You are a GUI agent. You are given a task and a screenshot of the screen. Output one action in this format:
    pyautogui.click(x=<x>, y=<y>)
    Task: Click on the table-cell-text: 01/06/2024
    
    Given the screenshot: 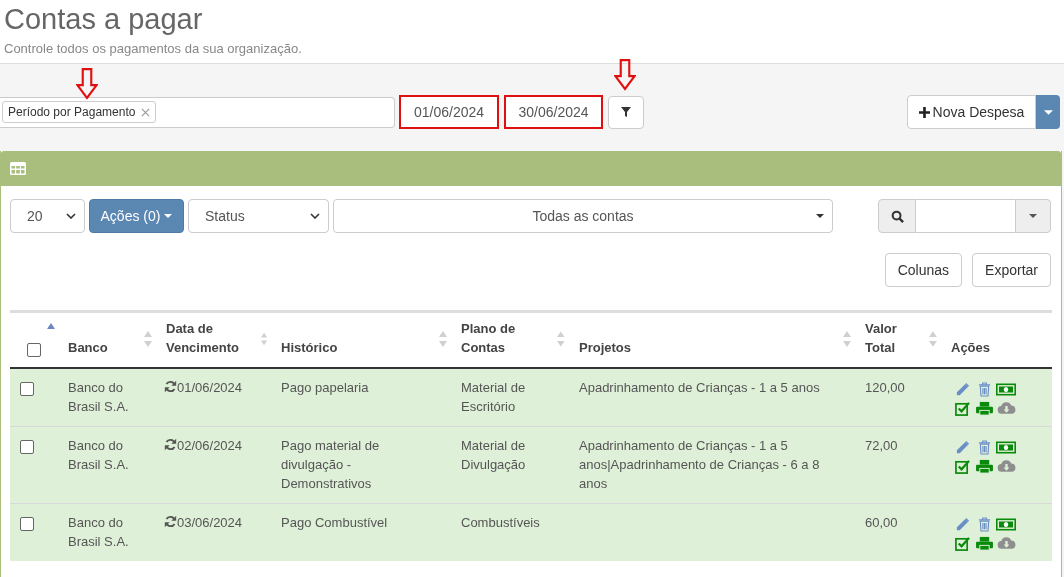 What is the action you would take?
    pyautogui.click(x=210, y=387)
    